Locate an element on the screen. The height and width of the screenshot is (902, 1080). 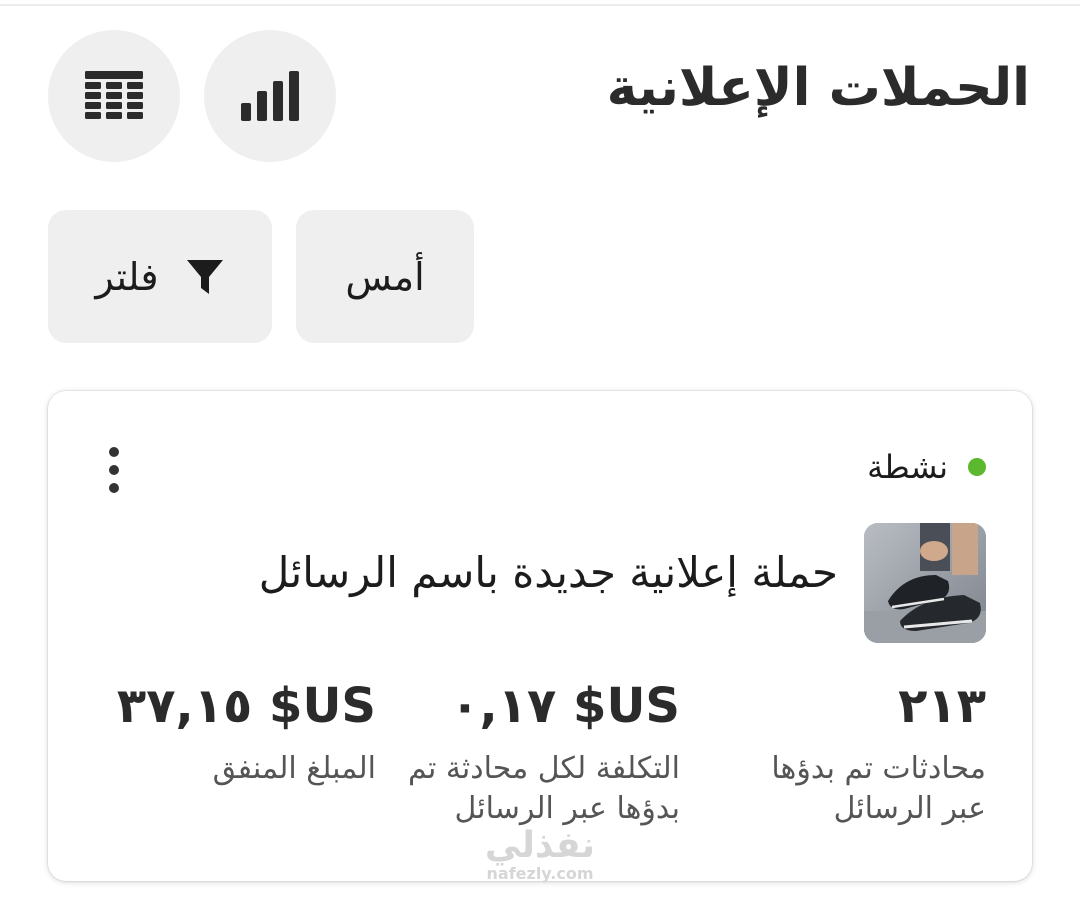
status-dot is located at coordinates (977, 467).